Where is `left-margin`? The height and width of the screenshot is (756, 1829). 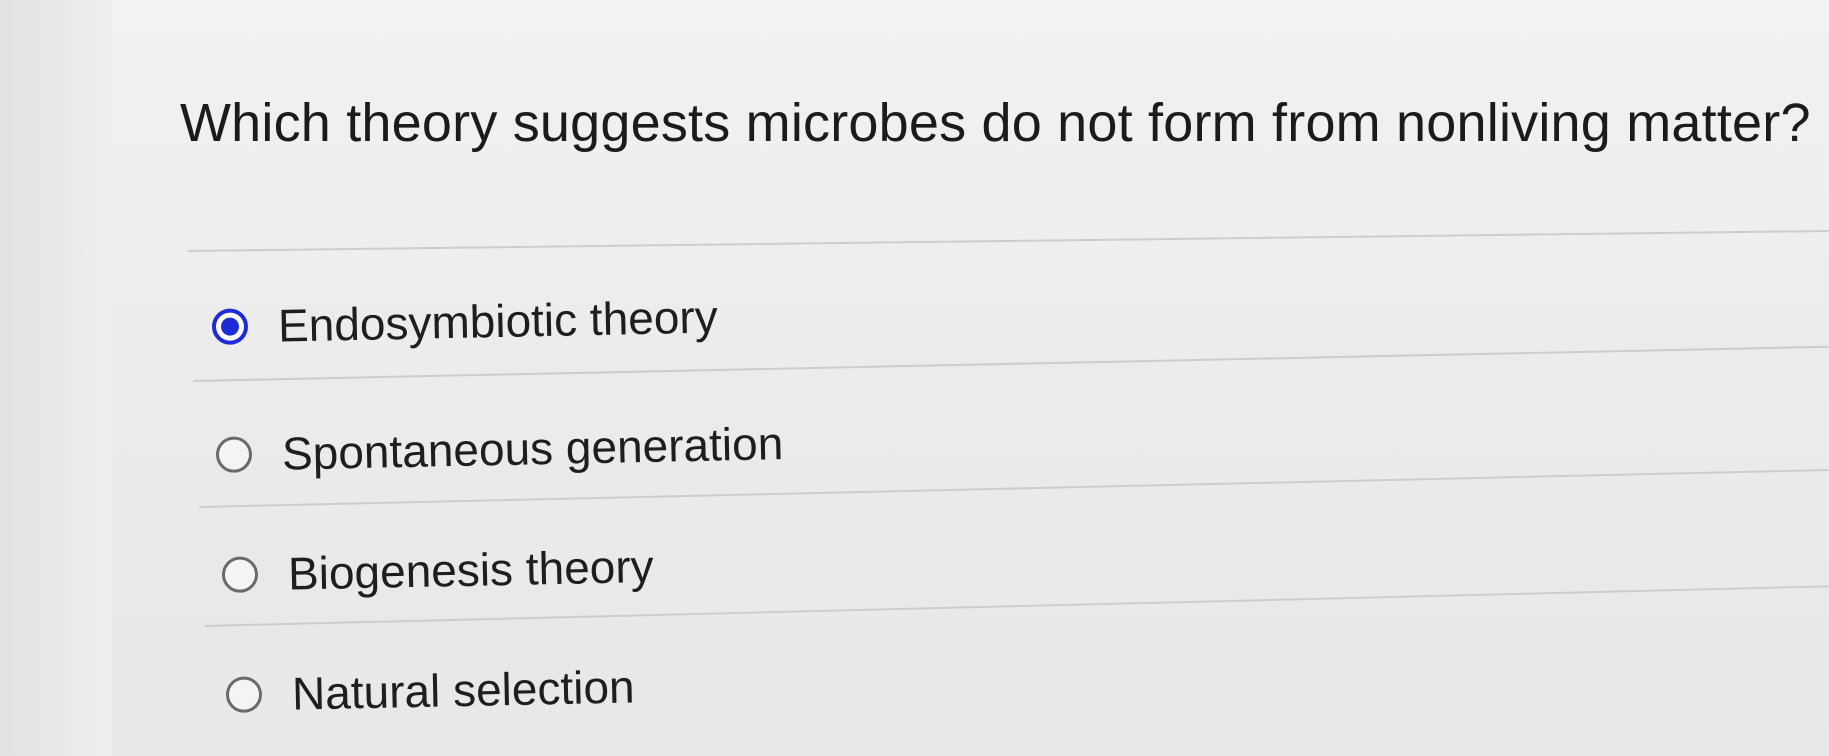
left-margin is located at coordinates (56, 378).